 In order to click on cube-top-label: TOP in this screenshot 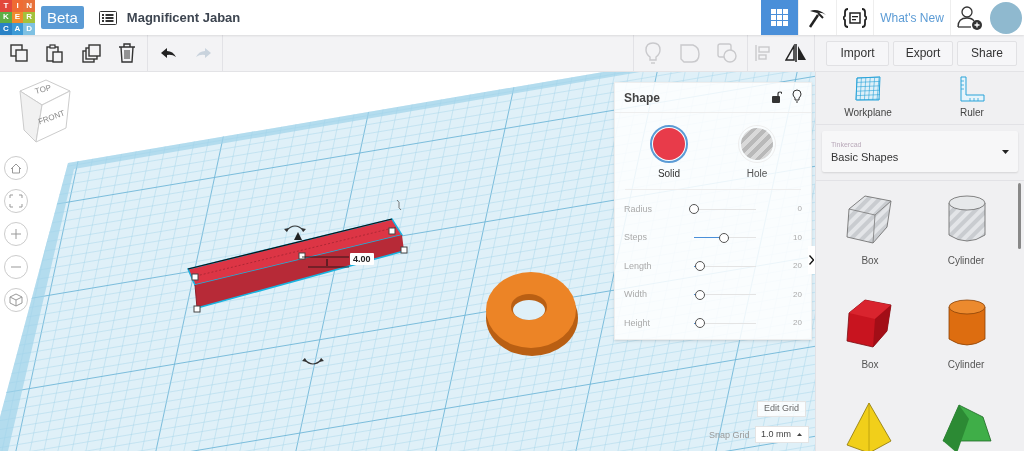, I will do `click(43, 90)`.